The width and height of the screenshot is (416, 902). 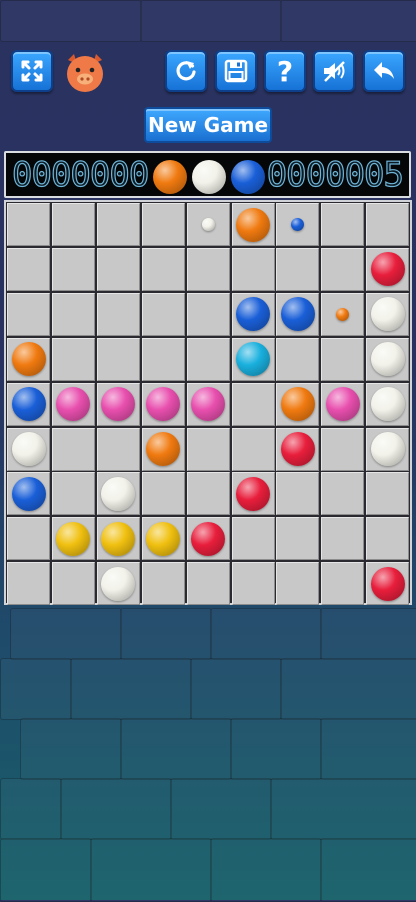 I want to click on save-button, so click(x=236, y=71).